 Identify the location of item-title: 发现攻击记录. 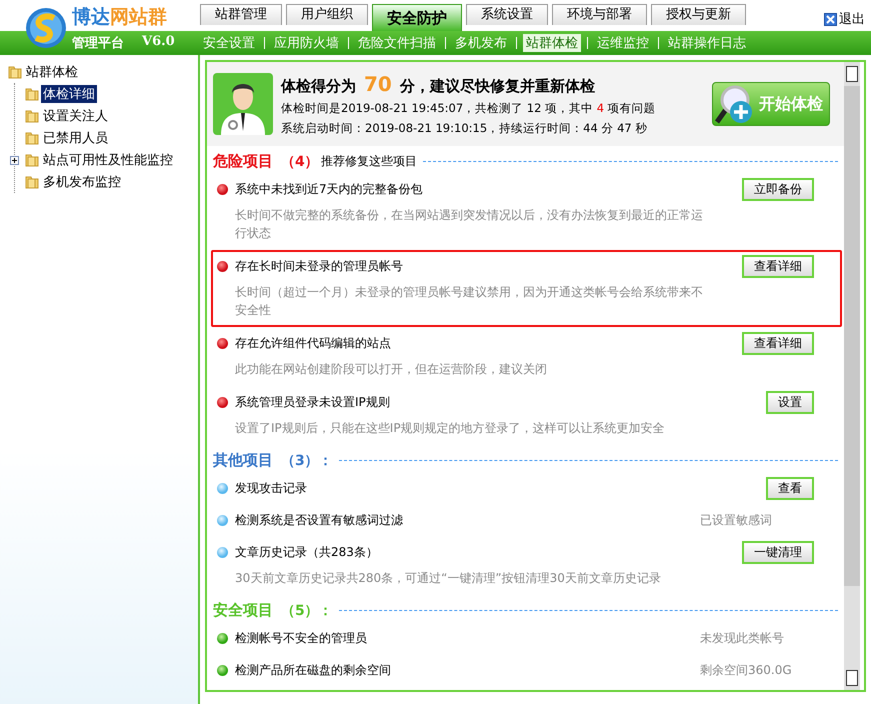
(271, 488).